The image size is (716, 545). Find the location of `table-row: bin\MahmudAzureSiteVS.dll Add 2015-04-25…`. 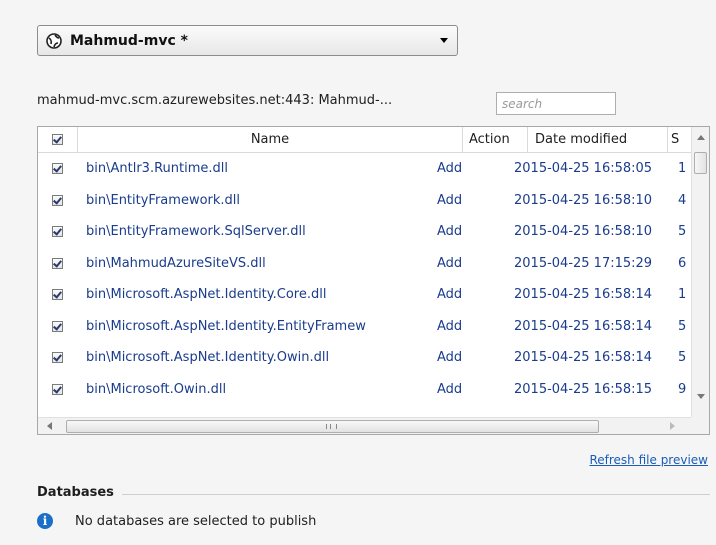

table-row: bin\MahmudAzureSiteVS.dll Add 2015-04-25… is located at coordinates (364, 264).